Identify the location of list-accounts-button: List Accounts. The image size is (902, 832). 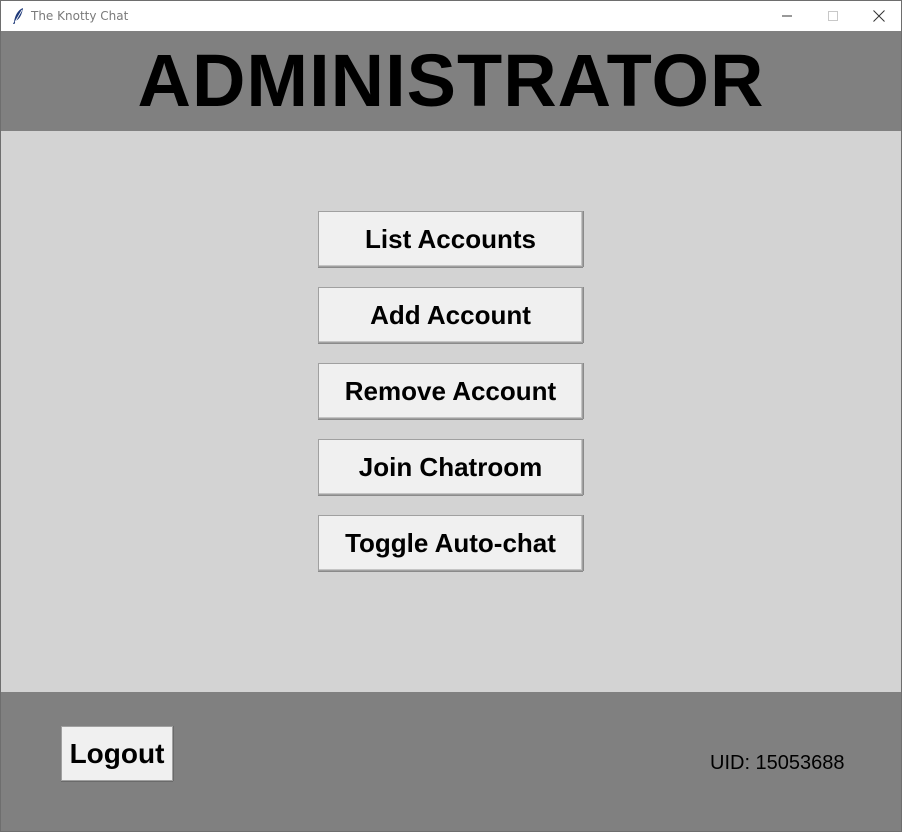
(450, 239).